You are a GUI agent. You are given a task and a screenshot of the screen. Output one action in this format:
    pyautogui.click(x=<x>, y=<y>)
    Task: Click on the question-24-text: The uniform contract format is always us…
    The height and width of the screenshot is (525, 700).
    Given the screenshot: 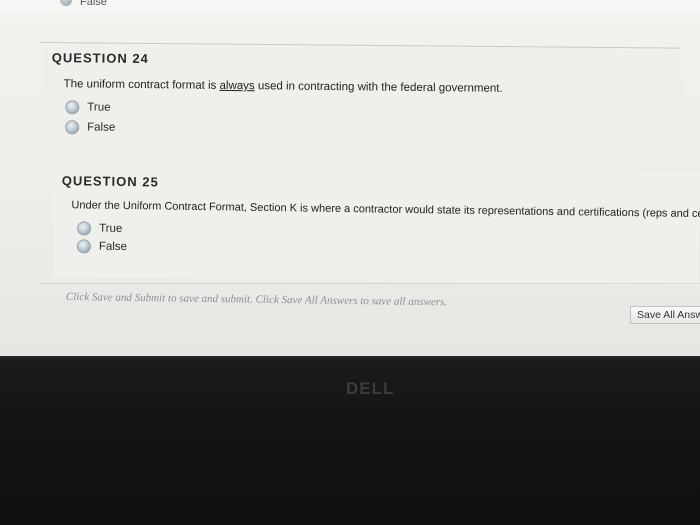 What is the action you would take?
    pyautogui.click(x=283, y=86)
    